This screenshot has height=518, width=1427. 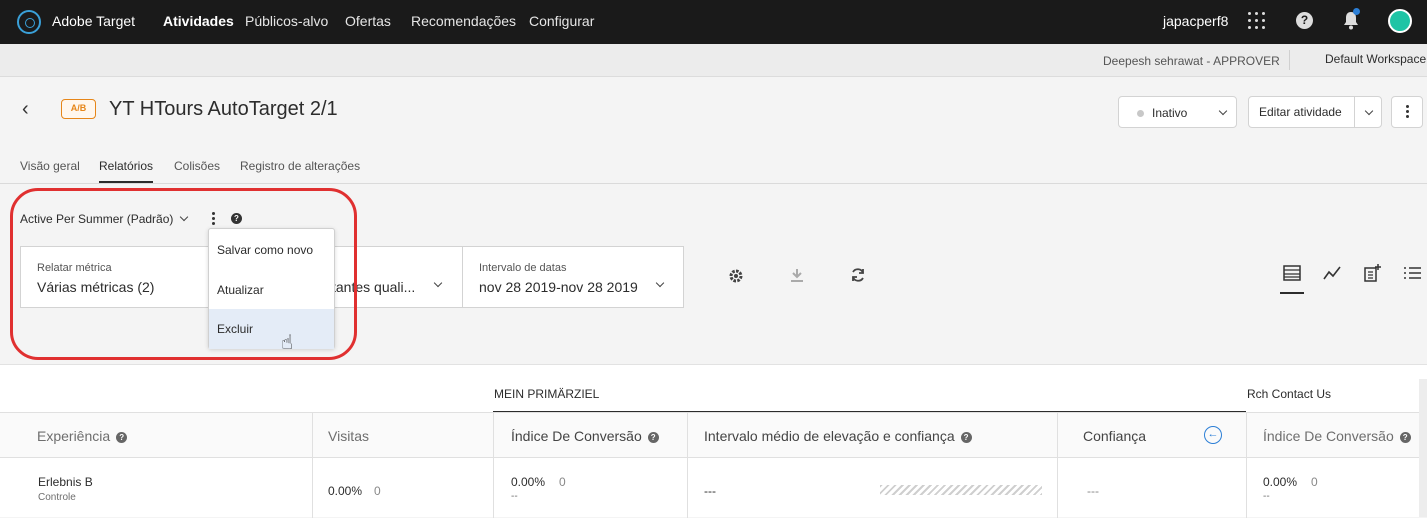 I want to click on column-header-lift-confidence: Intervalo médio de elevação e confiança?, so click(x=838, y=436).